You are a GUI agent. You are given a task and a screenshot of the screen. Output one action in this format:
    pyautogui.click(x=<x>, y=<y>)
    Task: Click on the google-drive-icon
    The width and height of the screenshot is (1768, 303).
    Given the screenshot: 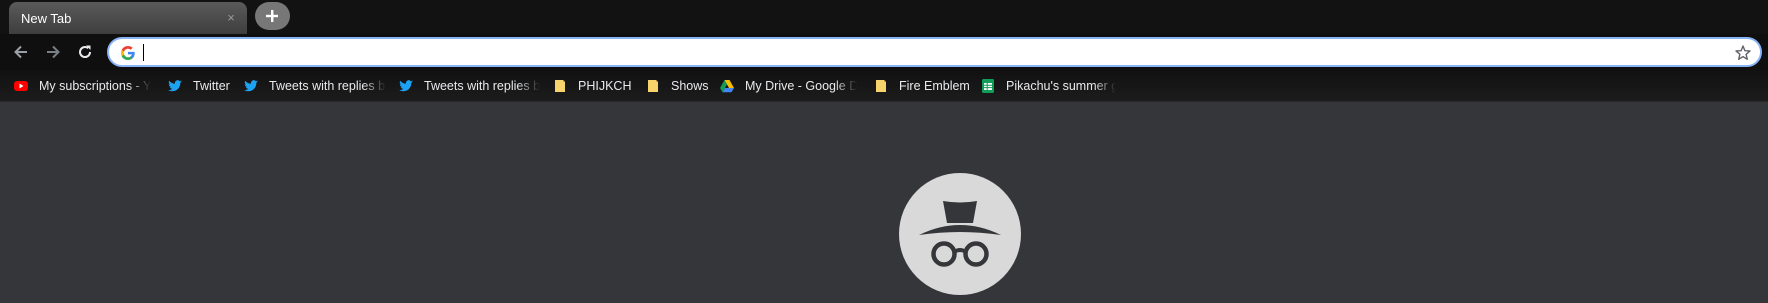 What is the action you would take?
    pyautogui.click(x=727, y=86)
    